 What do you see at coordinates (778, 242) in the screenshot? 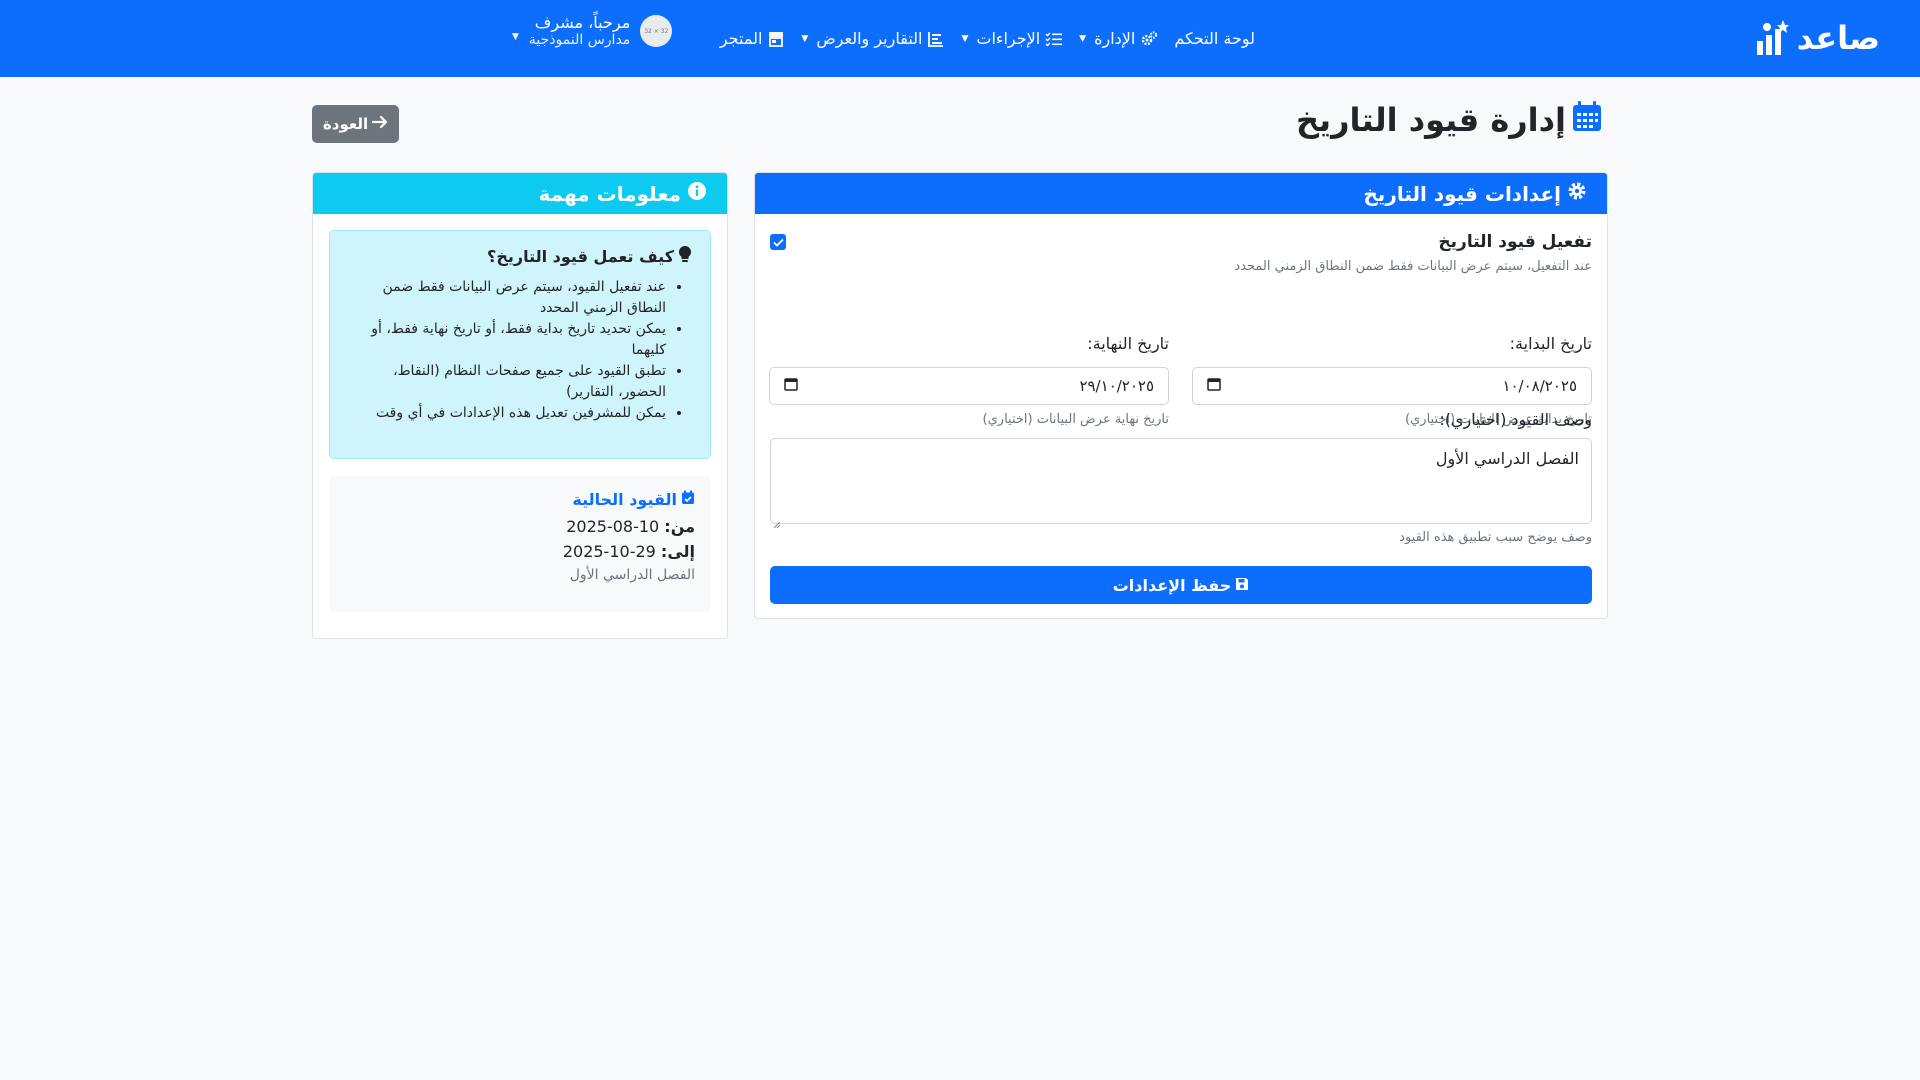
I see `enable-restrictions-checkbox` at bounding box center [778, 242].